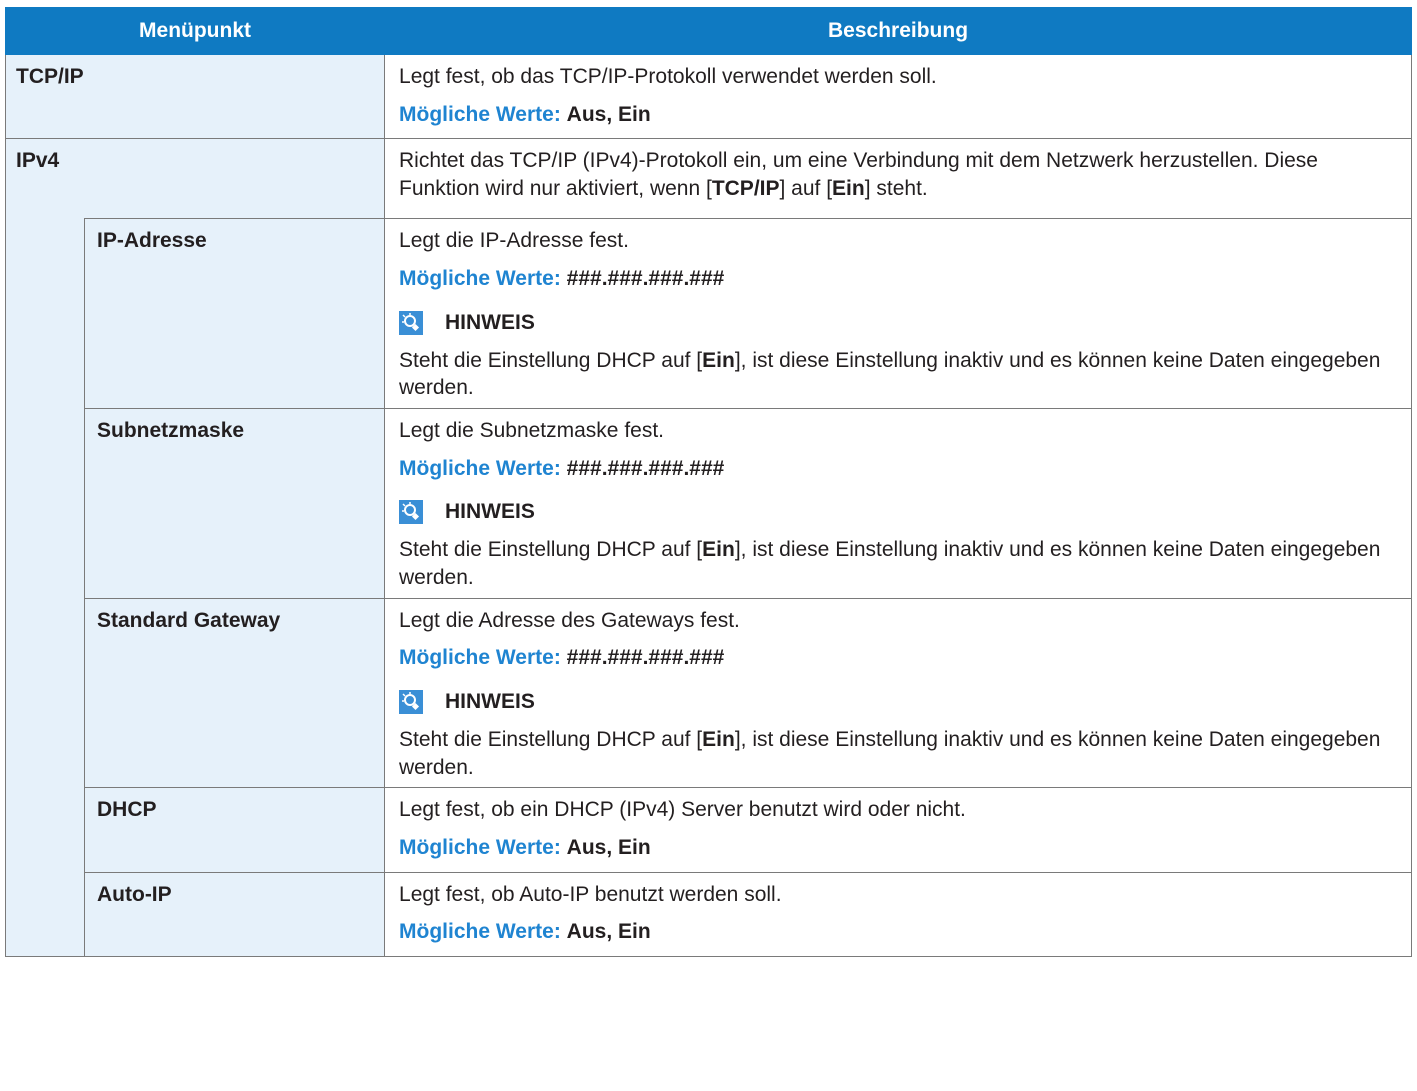 This screenshot has width=1417, height=1091. What do you see at coordinates (234, 693) in the screenshot?
I see `menu-item-standard-gateway: Standard Gateway` at bounding box center [234, 693].